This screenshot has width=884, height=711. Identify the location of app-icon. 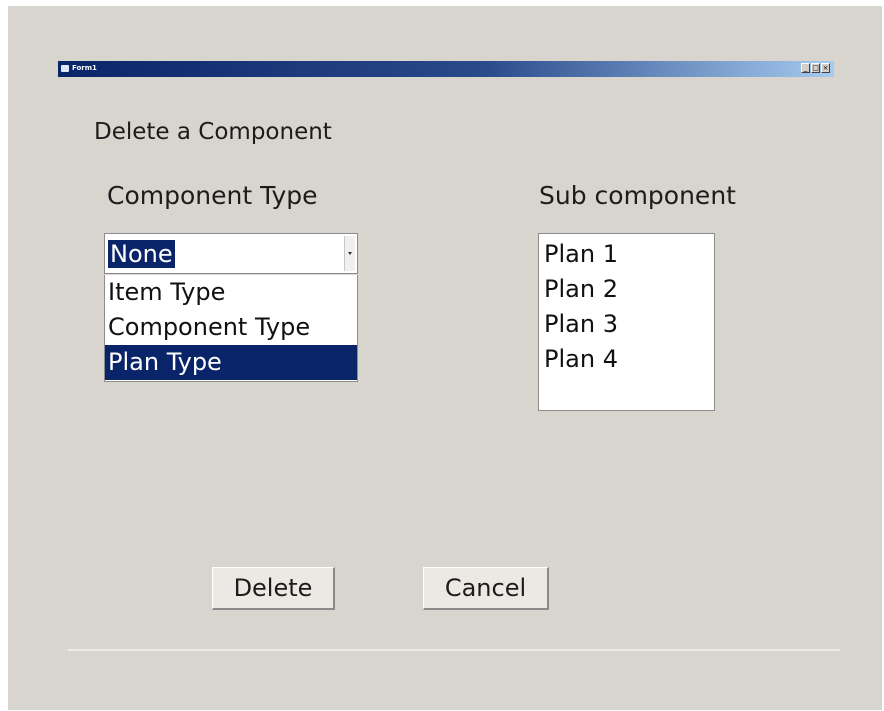
(65, 68).